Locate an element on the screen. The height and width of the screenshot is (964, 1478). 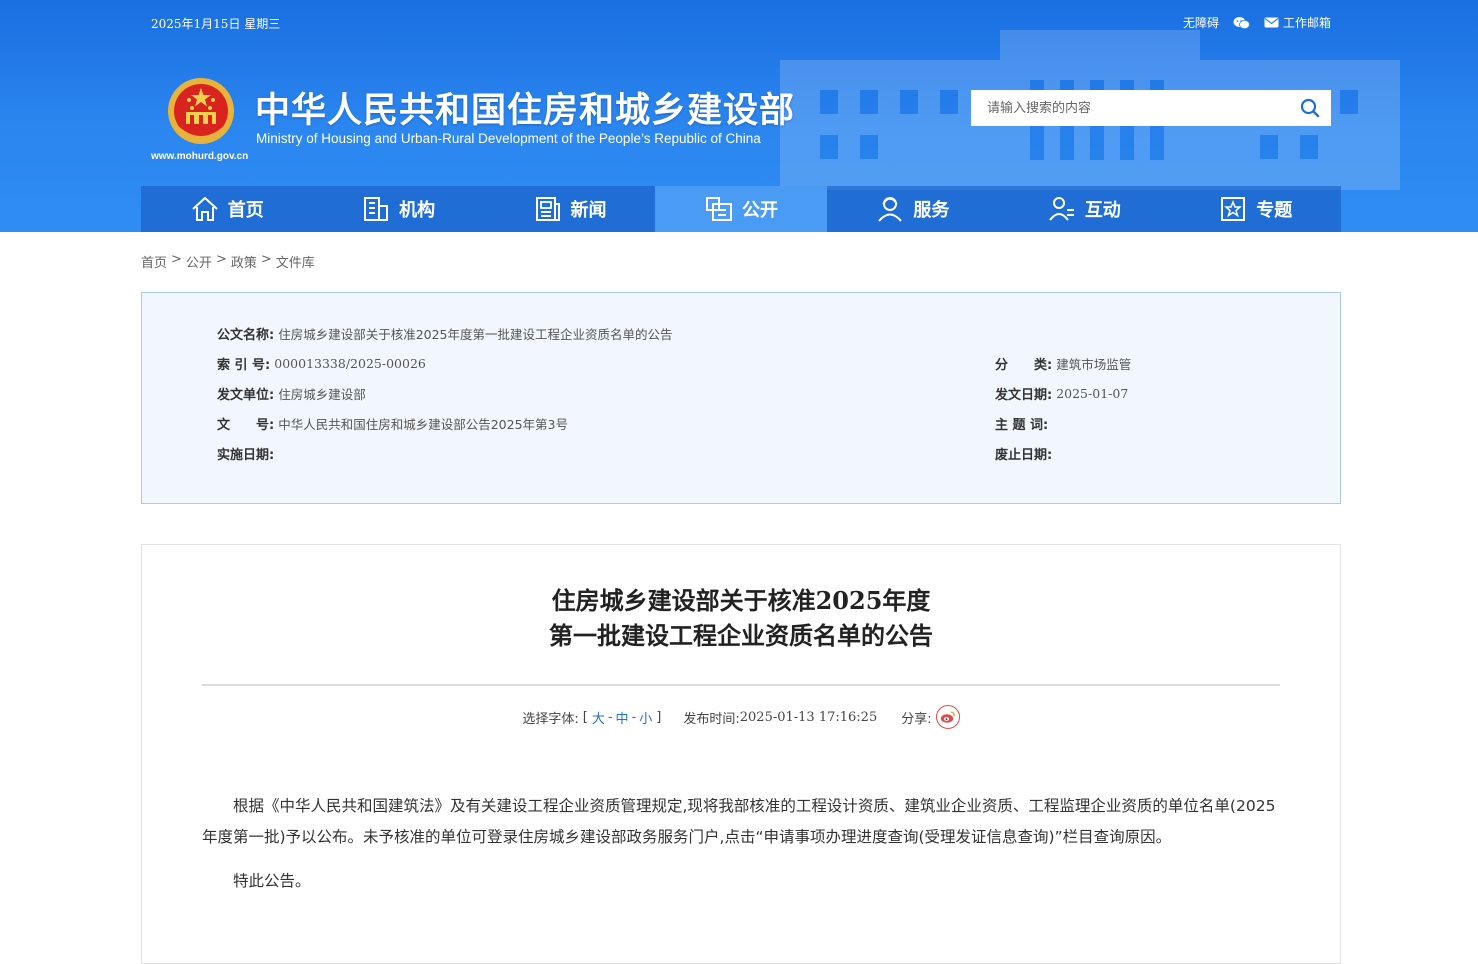
font-size-large-link: 大 is located at coordinates (598, 717).